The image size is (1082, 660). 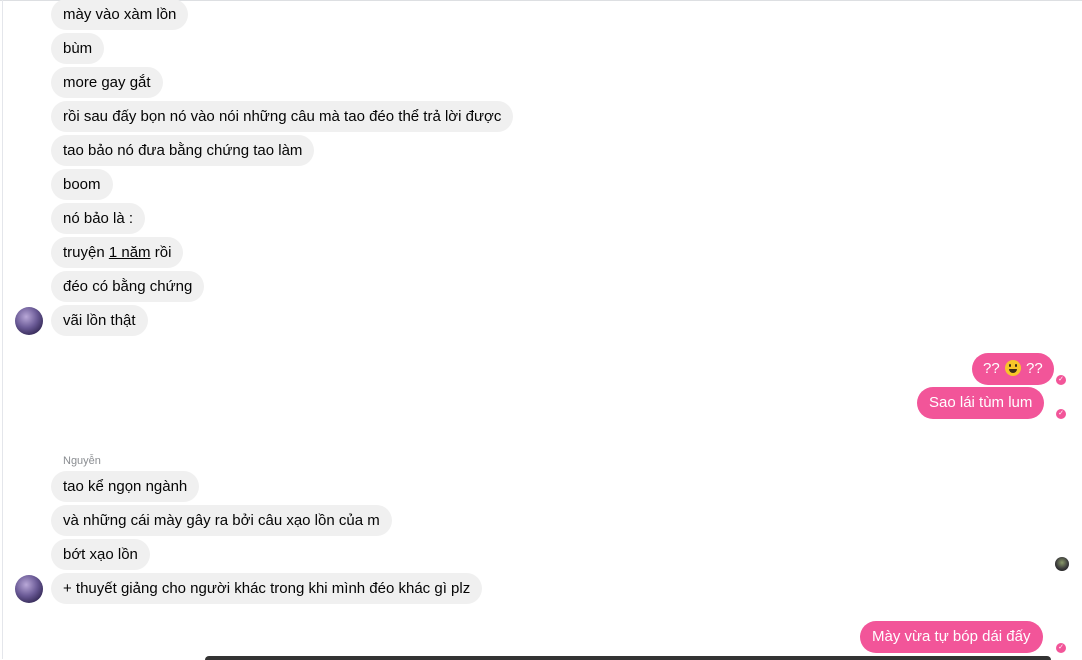 What do you see at coordinates (82, 184) in the screenshot?
I see `incoming-message: boom` at bounding box center [82, 184].